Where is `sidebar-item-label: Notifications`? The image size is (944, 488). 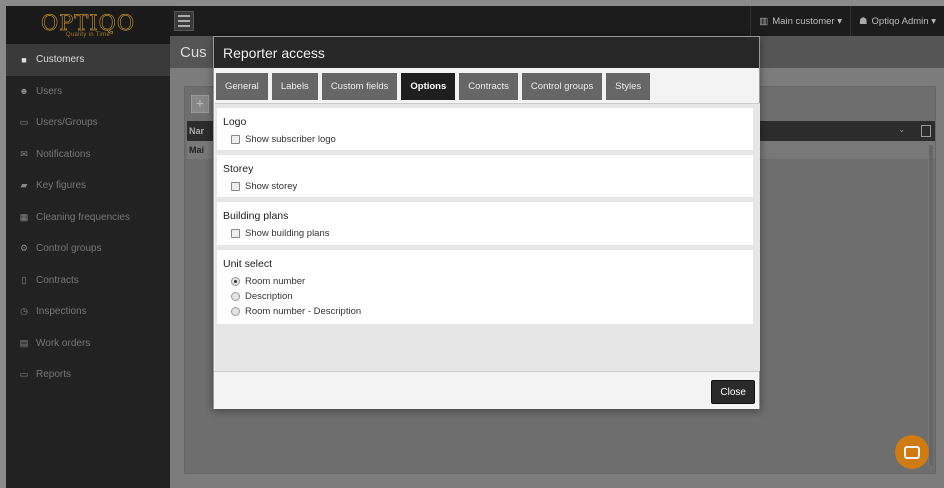
sidebar-item-label: Notifications is located at coordinates (63, 154).